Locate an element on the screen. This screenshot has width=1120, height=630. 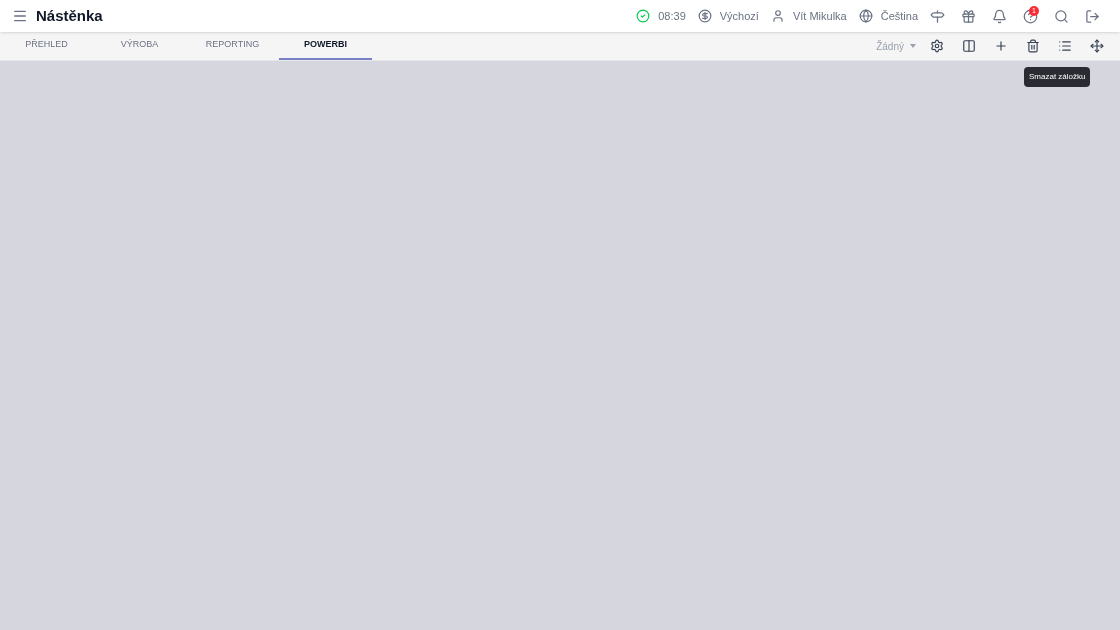
time-text: 08:39 is located at coordinates (672, 16).